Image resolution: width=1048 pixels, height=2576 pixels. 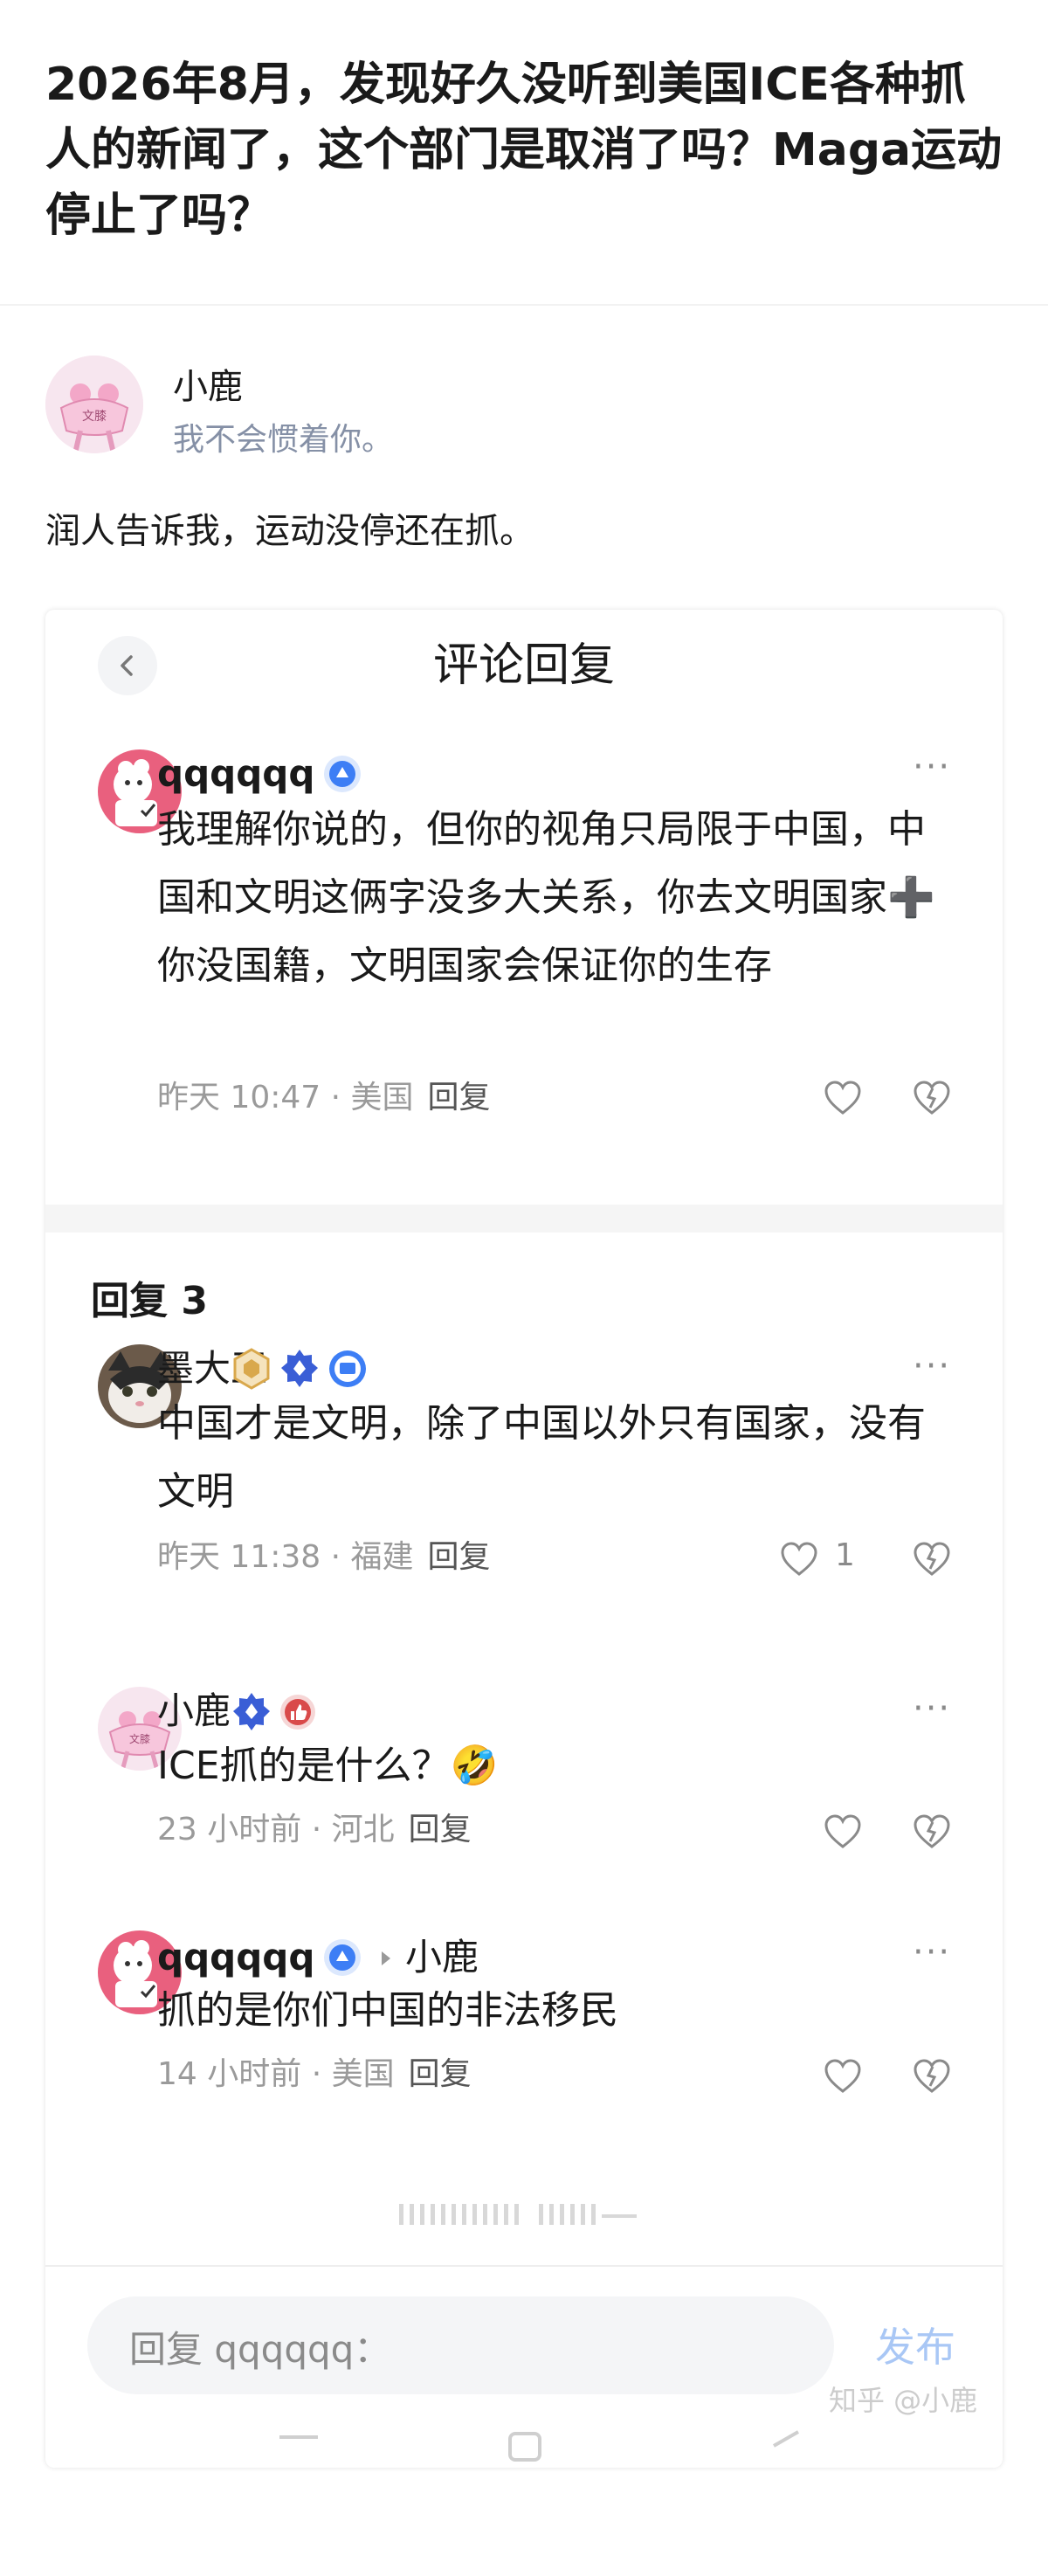 I want to click on author-avatar: 文膝, so click(x=94, y=404).